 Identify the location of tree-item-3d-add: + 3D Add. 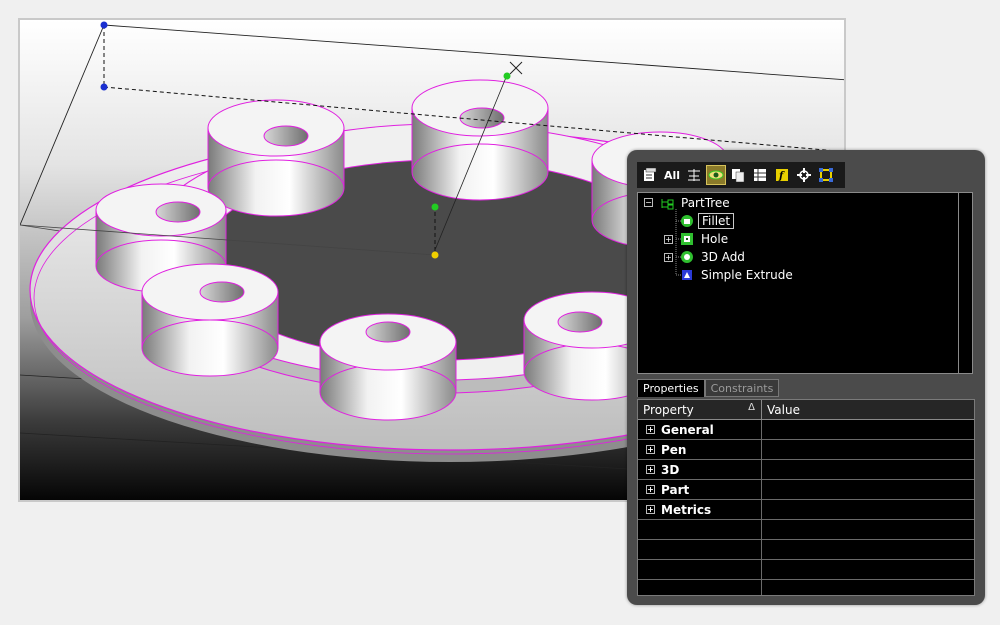
(706, 257).